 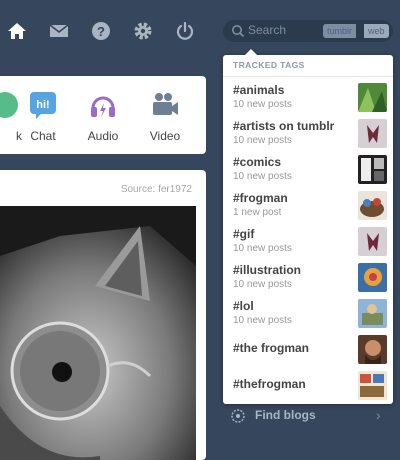 I want to click on post-type-audio: Audio, so click(x=103, y=116).